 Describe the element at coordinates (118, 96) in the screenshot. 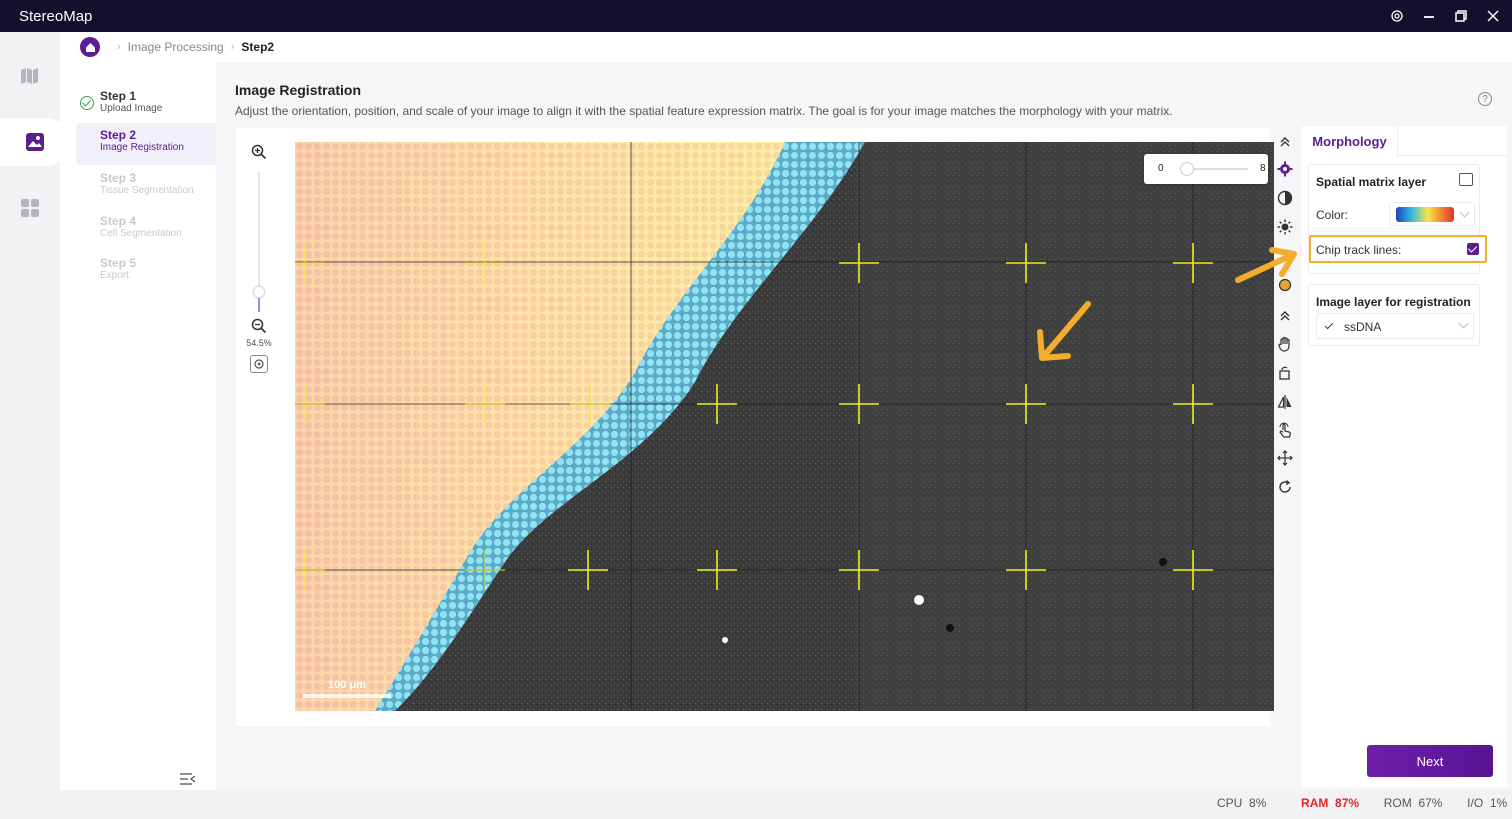

I see `step-title: Step 1` at that location.